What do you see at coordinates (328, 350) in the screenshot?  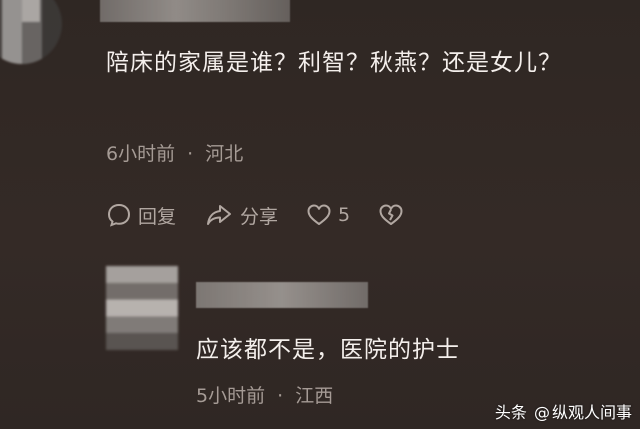 I see `reply-text: 应该都不是，医院的护士` at bounding box center [328, 350].